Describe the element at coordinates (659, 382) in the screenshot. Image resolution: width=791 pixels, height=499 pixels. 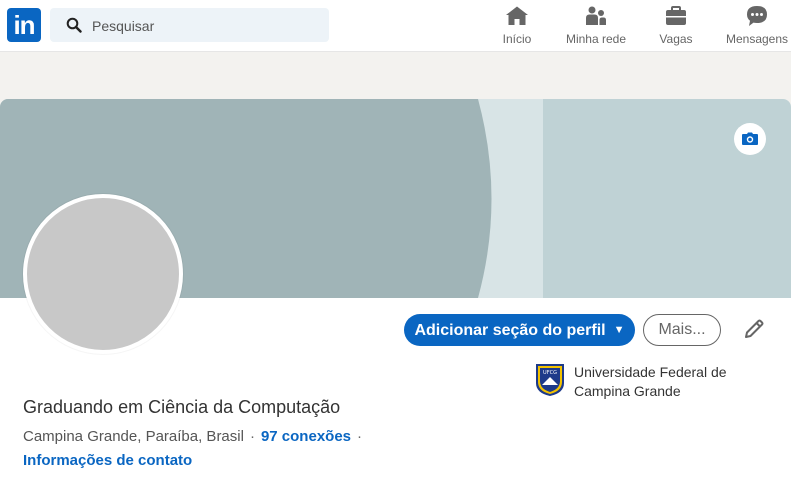
I see `education-name: Universidade Federal de Campina Grande` at that location.